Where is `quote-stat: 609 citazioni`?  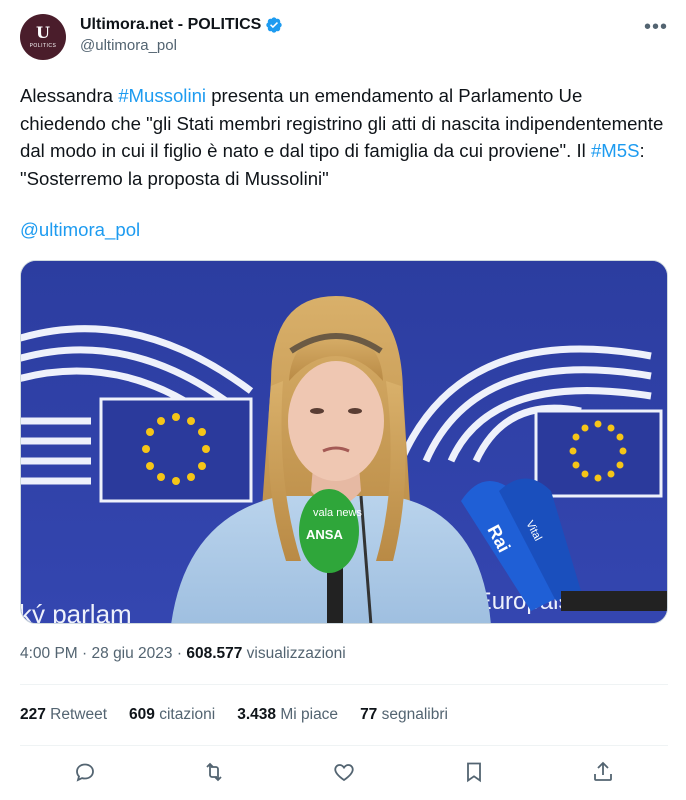
quote-stat: 609 citazioni is located at coordinates (172, 715).